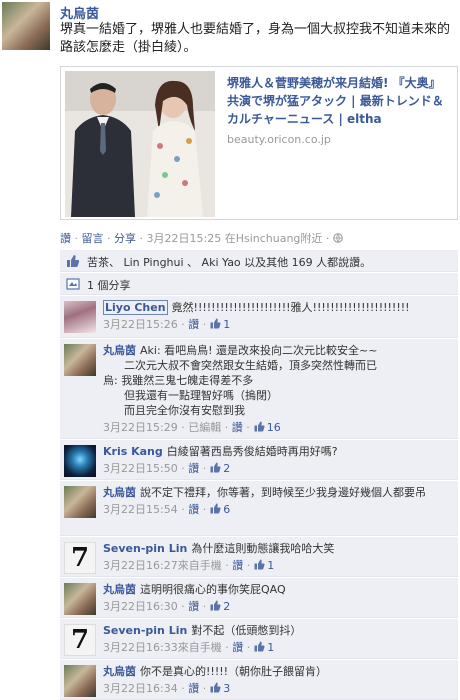 The width and height of the screenshot is (460, 700). Describe the element at coordinates (259, 598) in the screenshot. I see `comment-item: 丸烏茵 這明明很痛心的事你笑屁QAQ 3月22日16:30 · 讚 · 2` at that location.